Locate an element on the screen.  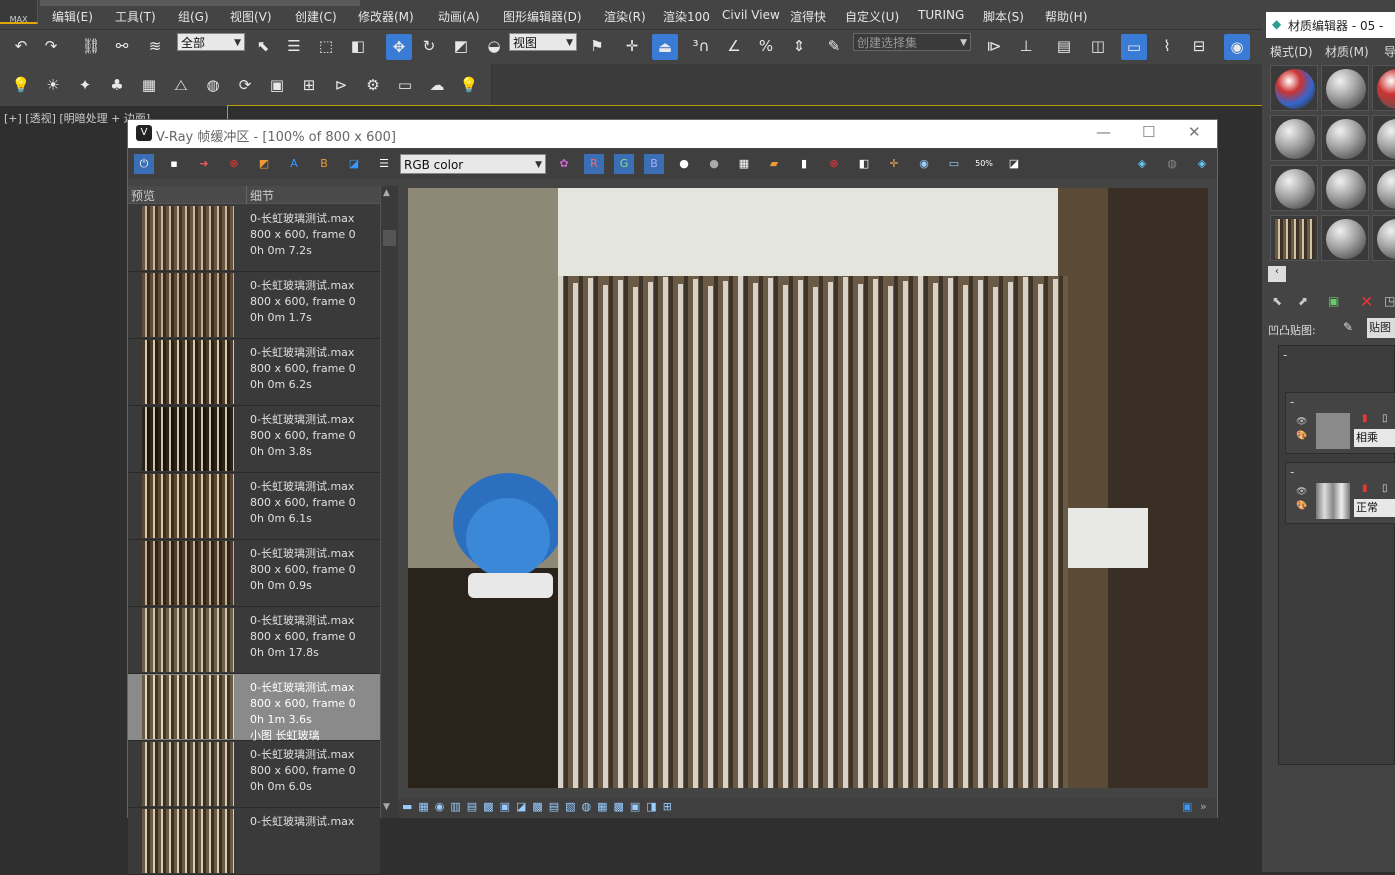
set-b-icon: B is located at coordinates (324, 164).